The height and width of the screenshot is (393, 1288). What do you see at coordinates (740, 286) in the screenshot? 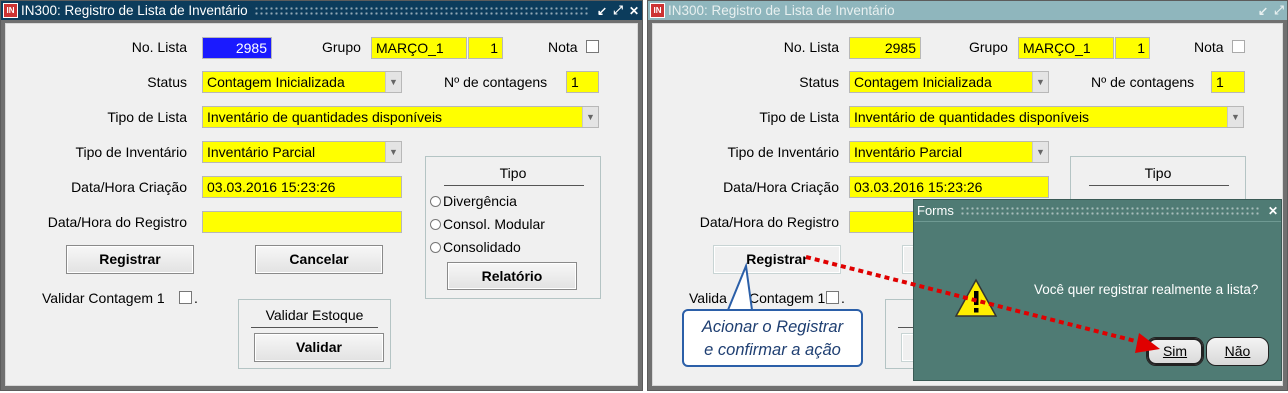
I see `callout-pointer` at bounding box center [740, 286].